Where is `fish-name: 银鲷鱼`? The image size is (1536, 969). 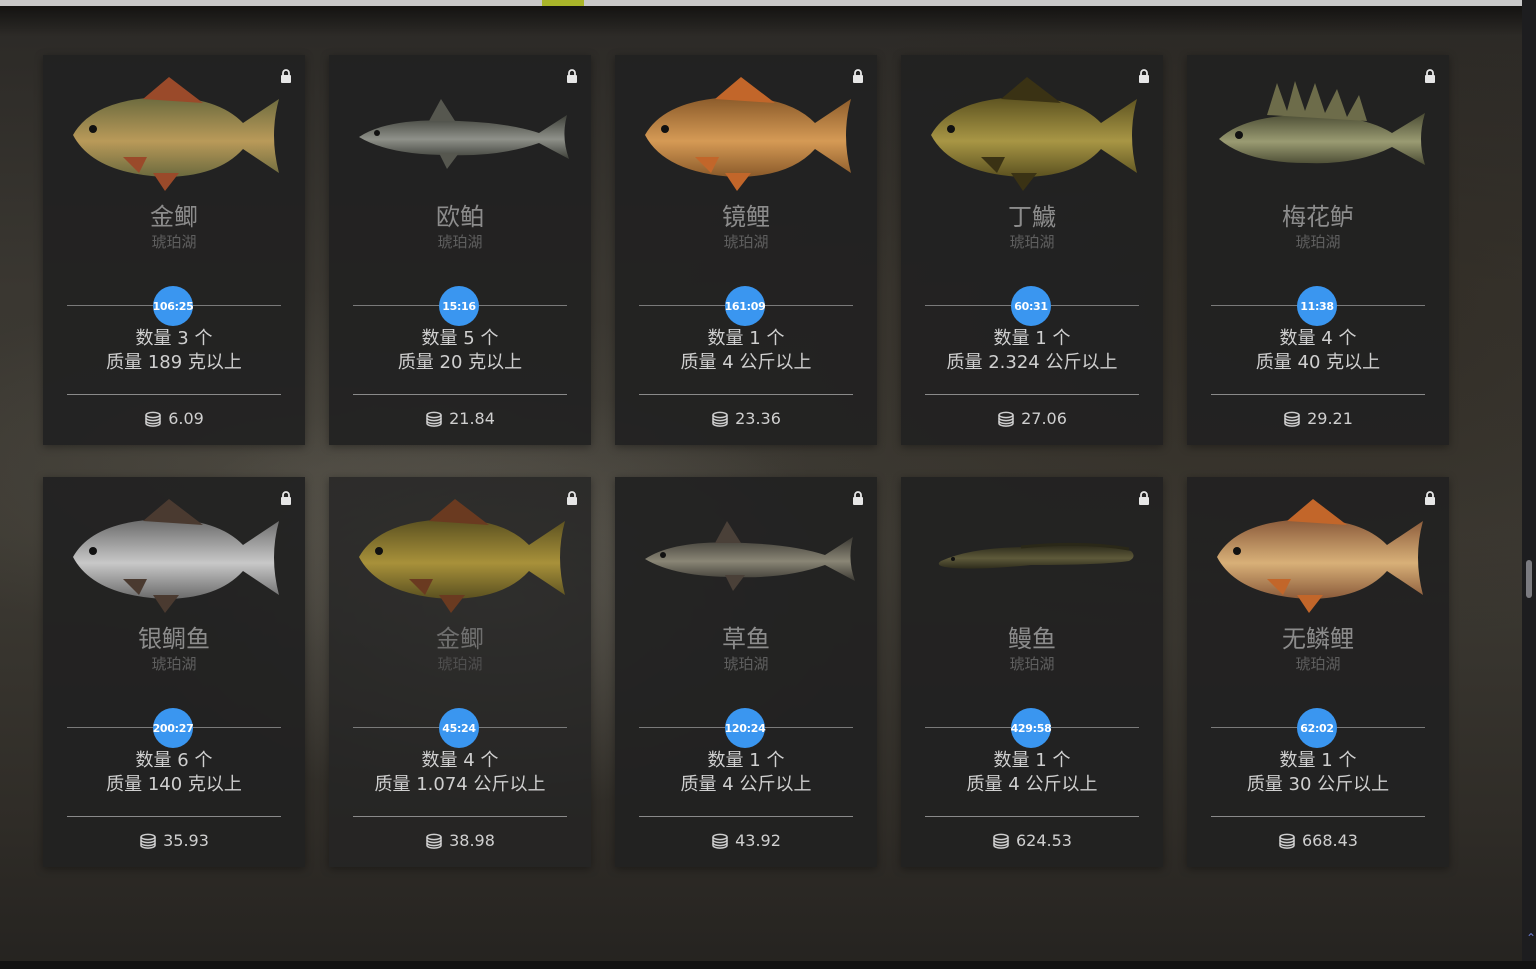
fish-name: 银鲷鱼 is located at coordinates (174, 639).